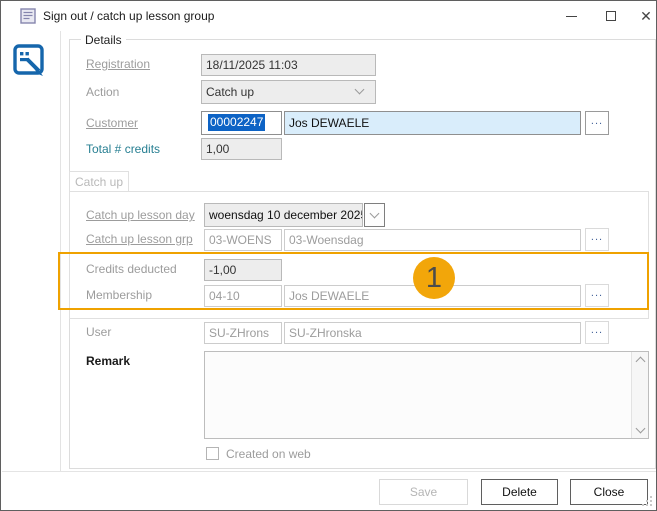 This screenshot has width=657, height=511. I want to click on details-legend: Details, so click(103, 40).